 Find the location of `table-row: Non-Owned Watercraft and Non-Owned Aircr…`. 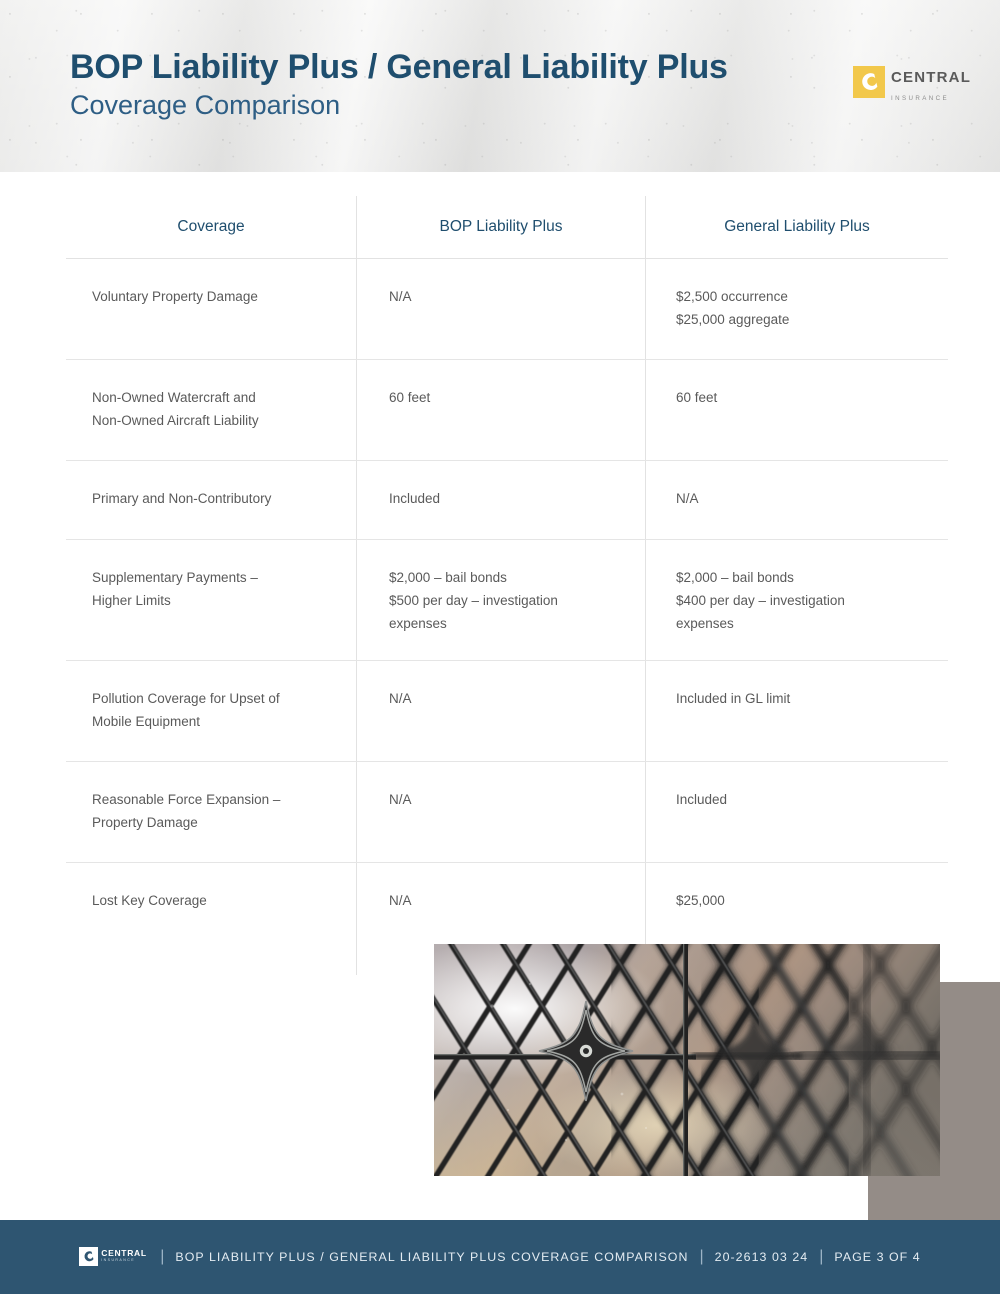

table-row: Non-Owned Watercraft and Non-Owned Aircr… is located at coordinates (507, 410).